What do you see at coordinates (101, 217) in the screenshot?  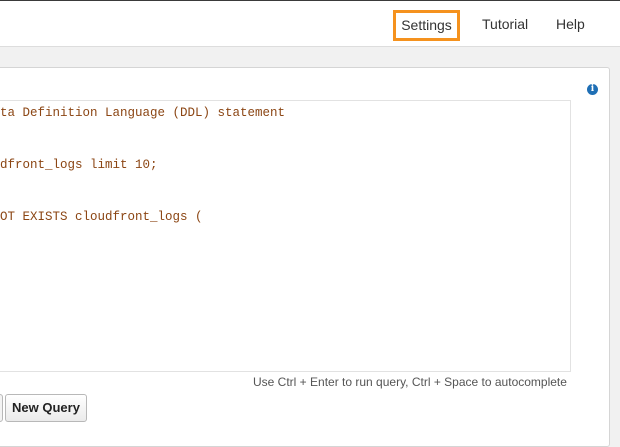 I see `editor-line-3: OT EXISTS cloudfront_logs (` at bounding box center [101, 217].